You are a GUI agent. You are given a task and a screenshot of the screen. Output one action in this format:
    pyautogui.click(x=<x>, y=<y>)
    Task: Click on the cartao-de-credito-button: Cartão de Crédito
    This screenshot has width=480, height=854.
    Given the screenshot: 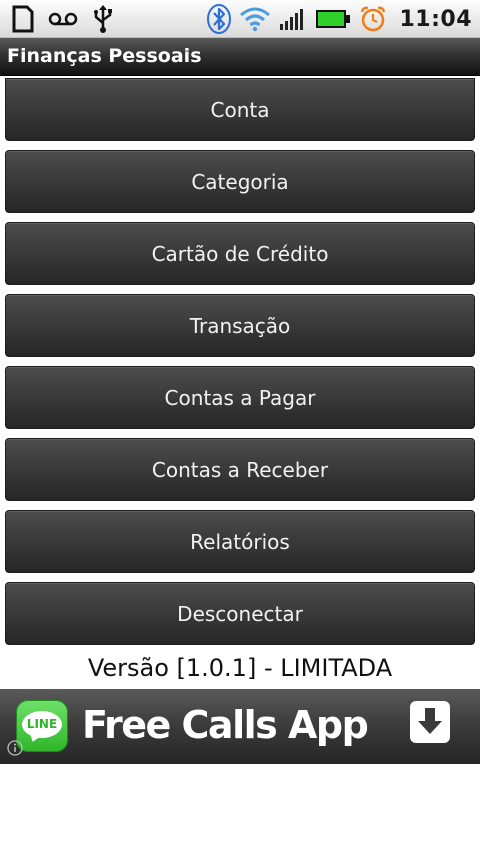 What is the action you would take?
    pyautogui.click(x=240, y=253)
    